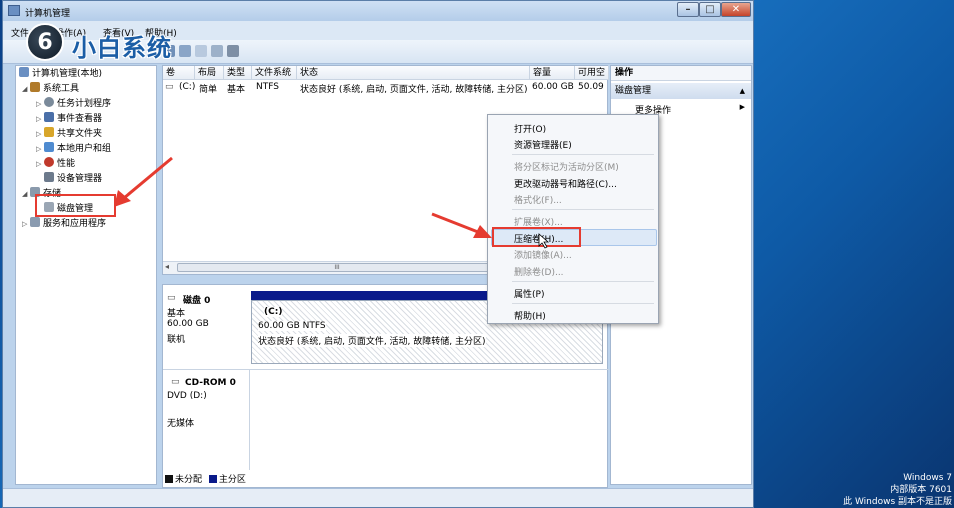 Image resolution: width=954 pixels, height=508 pixels. What do you see at coordinates (332, 202) in the screenshot?
I see `annotation-arrows` at bounding box center [332, 202].